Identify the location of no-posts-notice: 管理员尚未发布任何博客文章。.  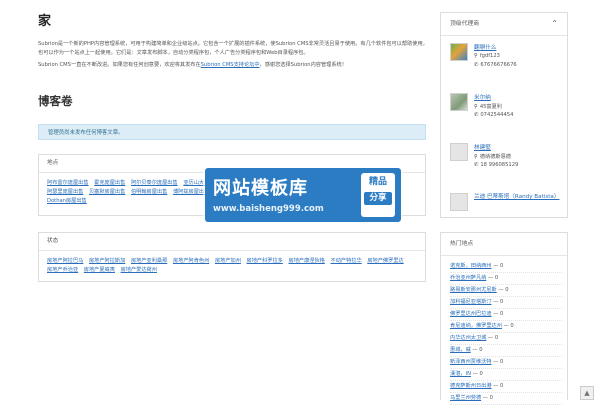
(232, 132).